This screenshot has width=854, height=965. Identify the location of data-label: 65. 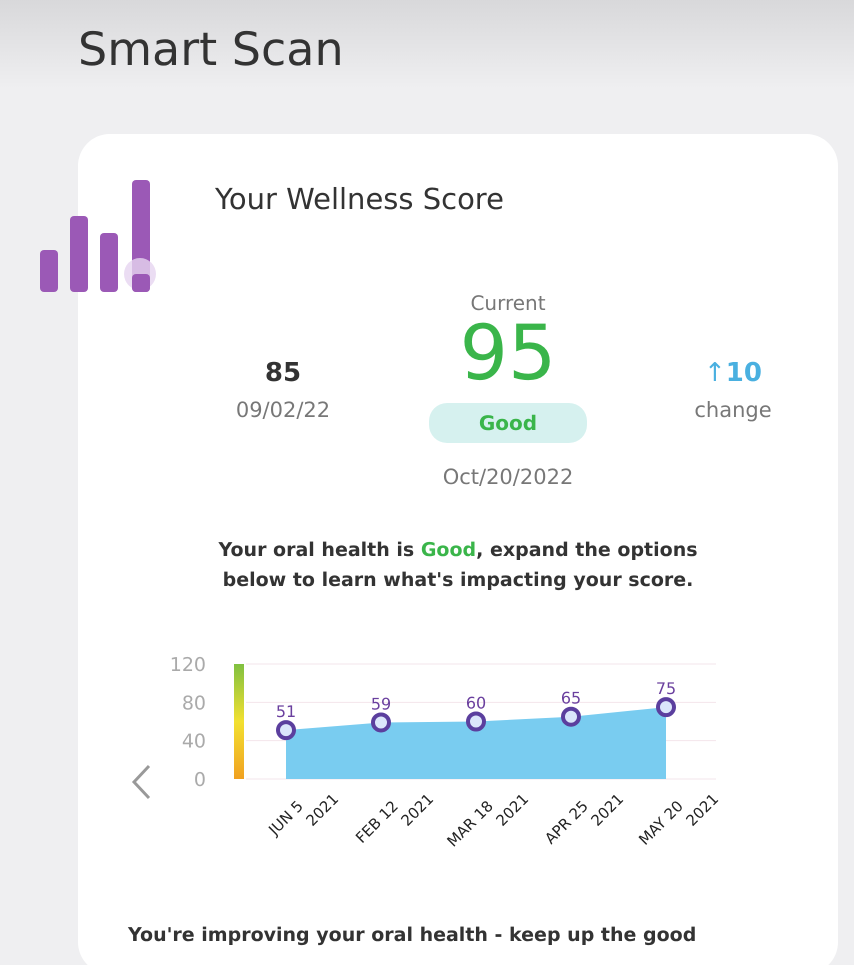
(571, 698).